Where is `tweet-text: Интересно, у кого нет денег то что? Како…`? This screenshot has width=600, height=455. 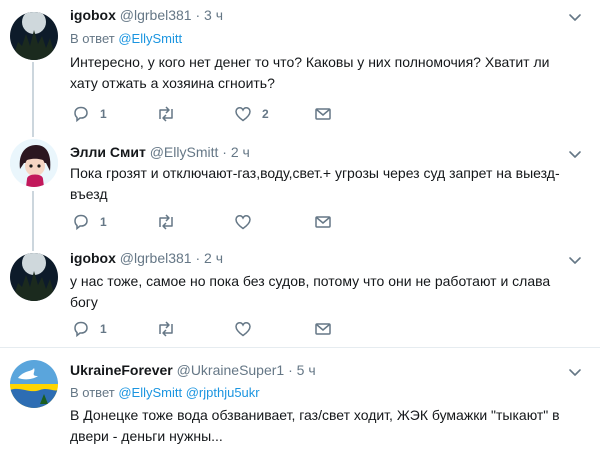
tweet-text: Интересно, у кого нет денег то что? Како… is located at coordinates (322, 73).